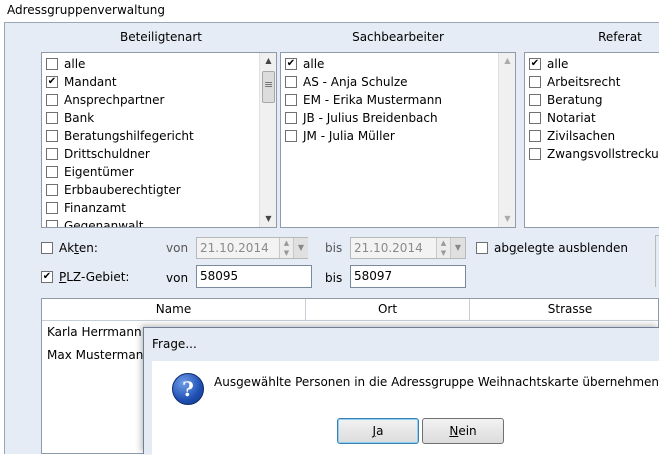  I want to click on plz-von-input: 58095, so click(254, 276).